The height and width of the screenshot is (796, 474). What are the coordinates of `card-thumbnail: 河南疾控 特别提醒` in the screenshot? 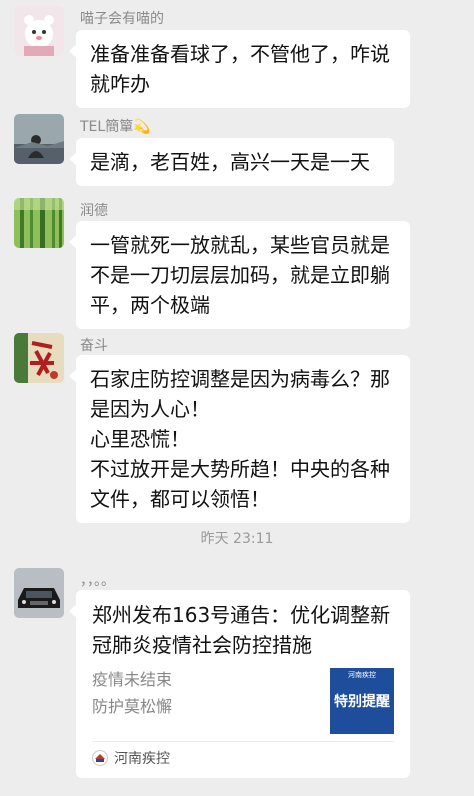 It's located at (362, 701).